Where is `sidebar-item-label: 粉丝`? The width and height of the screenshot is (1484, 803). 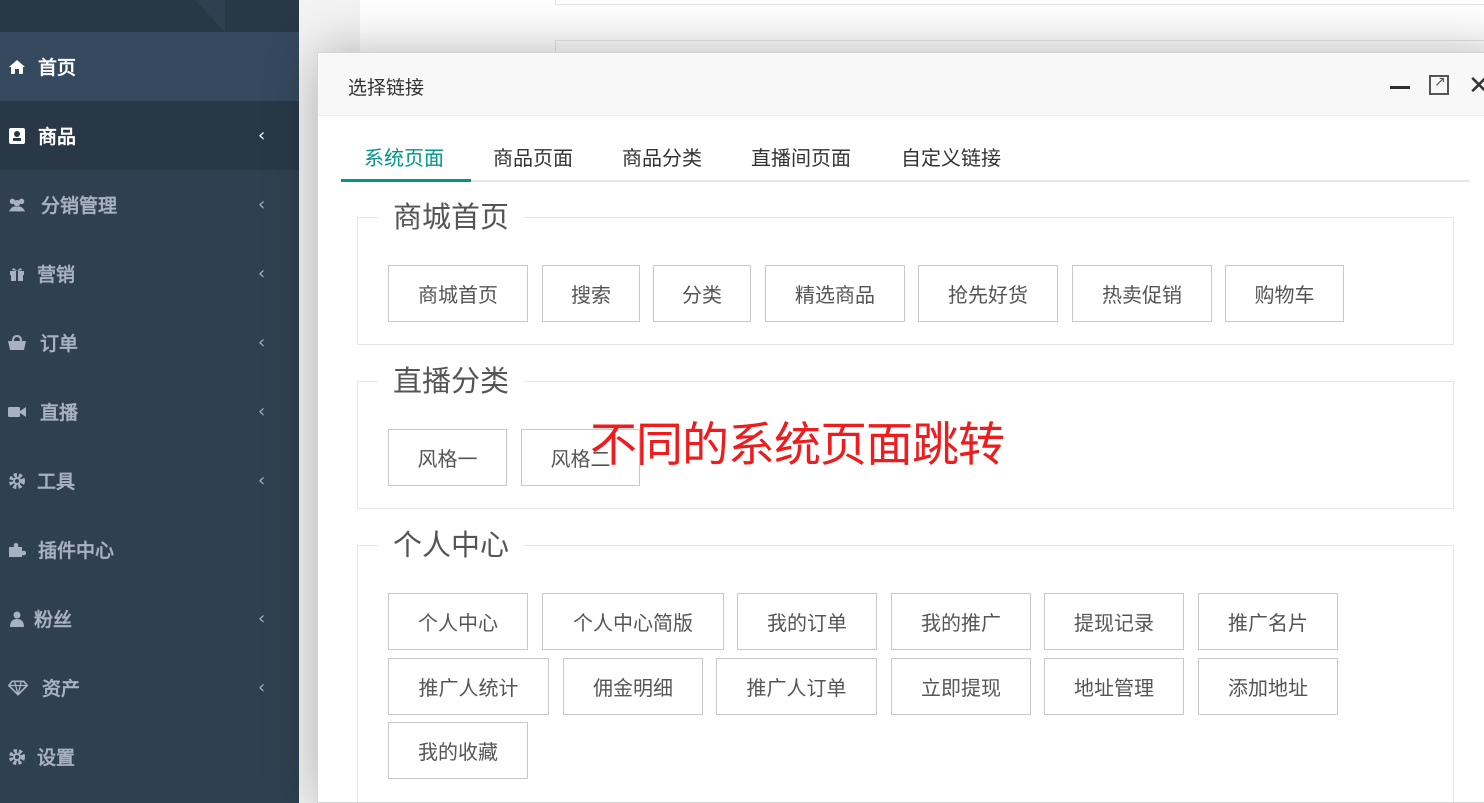
sidebar-item-label: 粉丝 is located at coordinates (53, 620).